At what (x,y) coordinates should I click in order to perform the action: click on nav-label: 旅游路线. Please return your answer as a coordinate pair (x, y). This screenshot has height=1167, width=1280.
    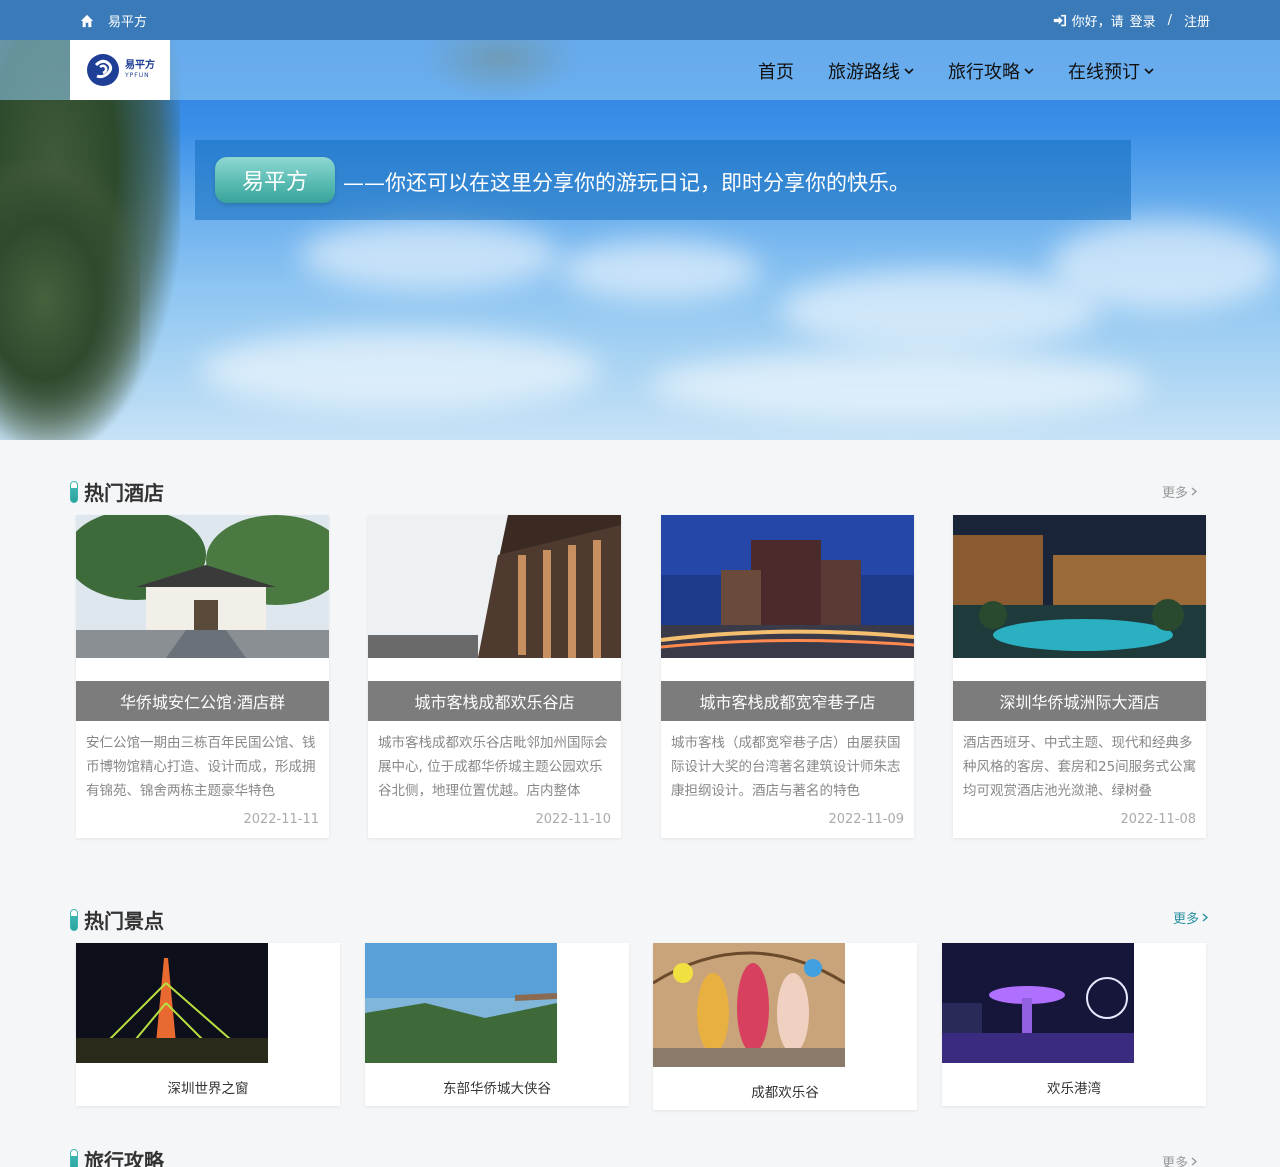
    Looking at the image, I should click on (864, 72).